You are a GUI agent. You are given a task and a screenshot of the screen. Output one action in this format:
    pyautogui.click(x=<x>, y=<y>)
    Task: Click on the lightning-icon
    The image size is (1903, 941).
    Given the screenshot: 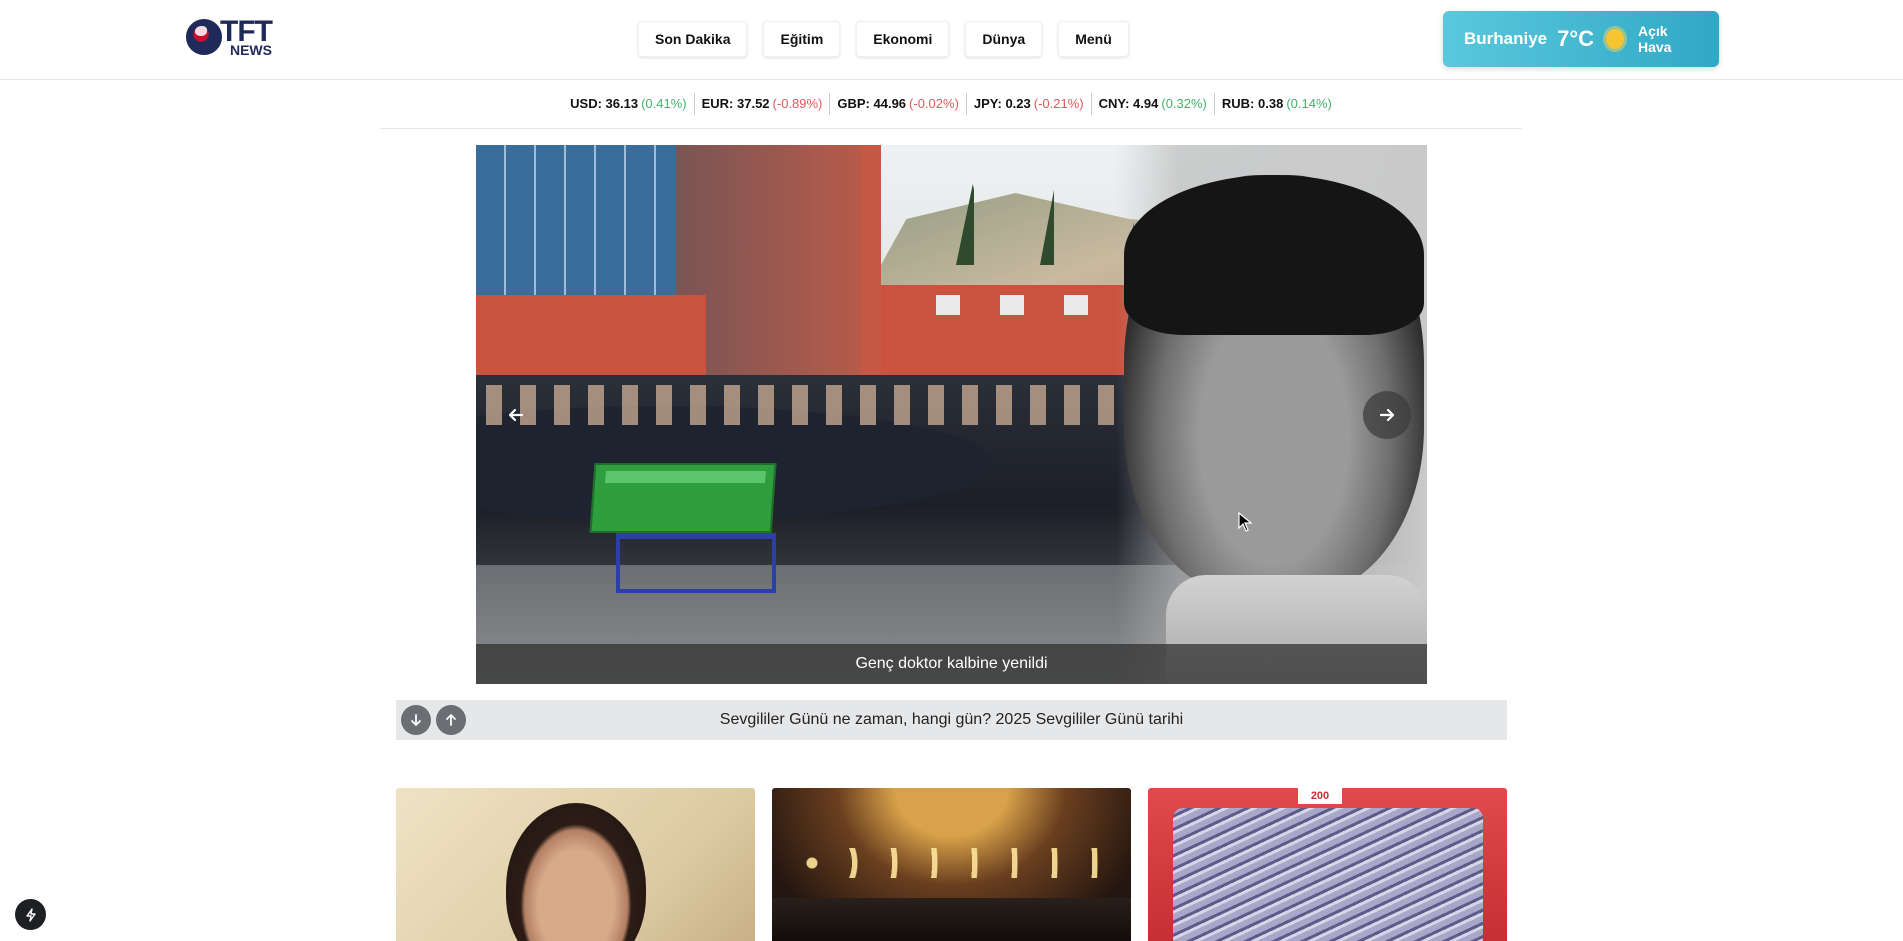 What is the action you would take?
    pyautogui.click(x=30, y=914)
    